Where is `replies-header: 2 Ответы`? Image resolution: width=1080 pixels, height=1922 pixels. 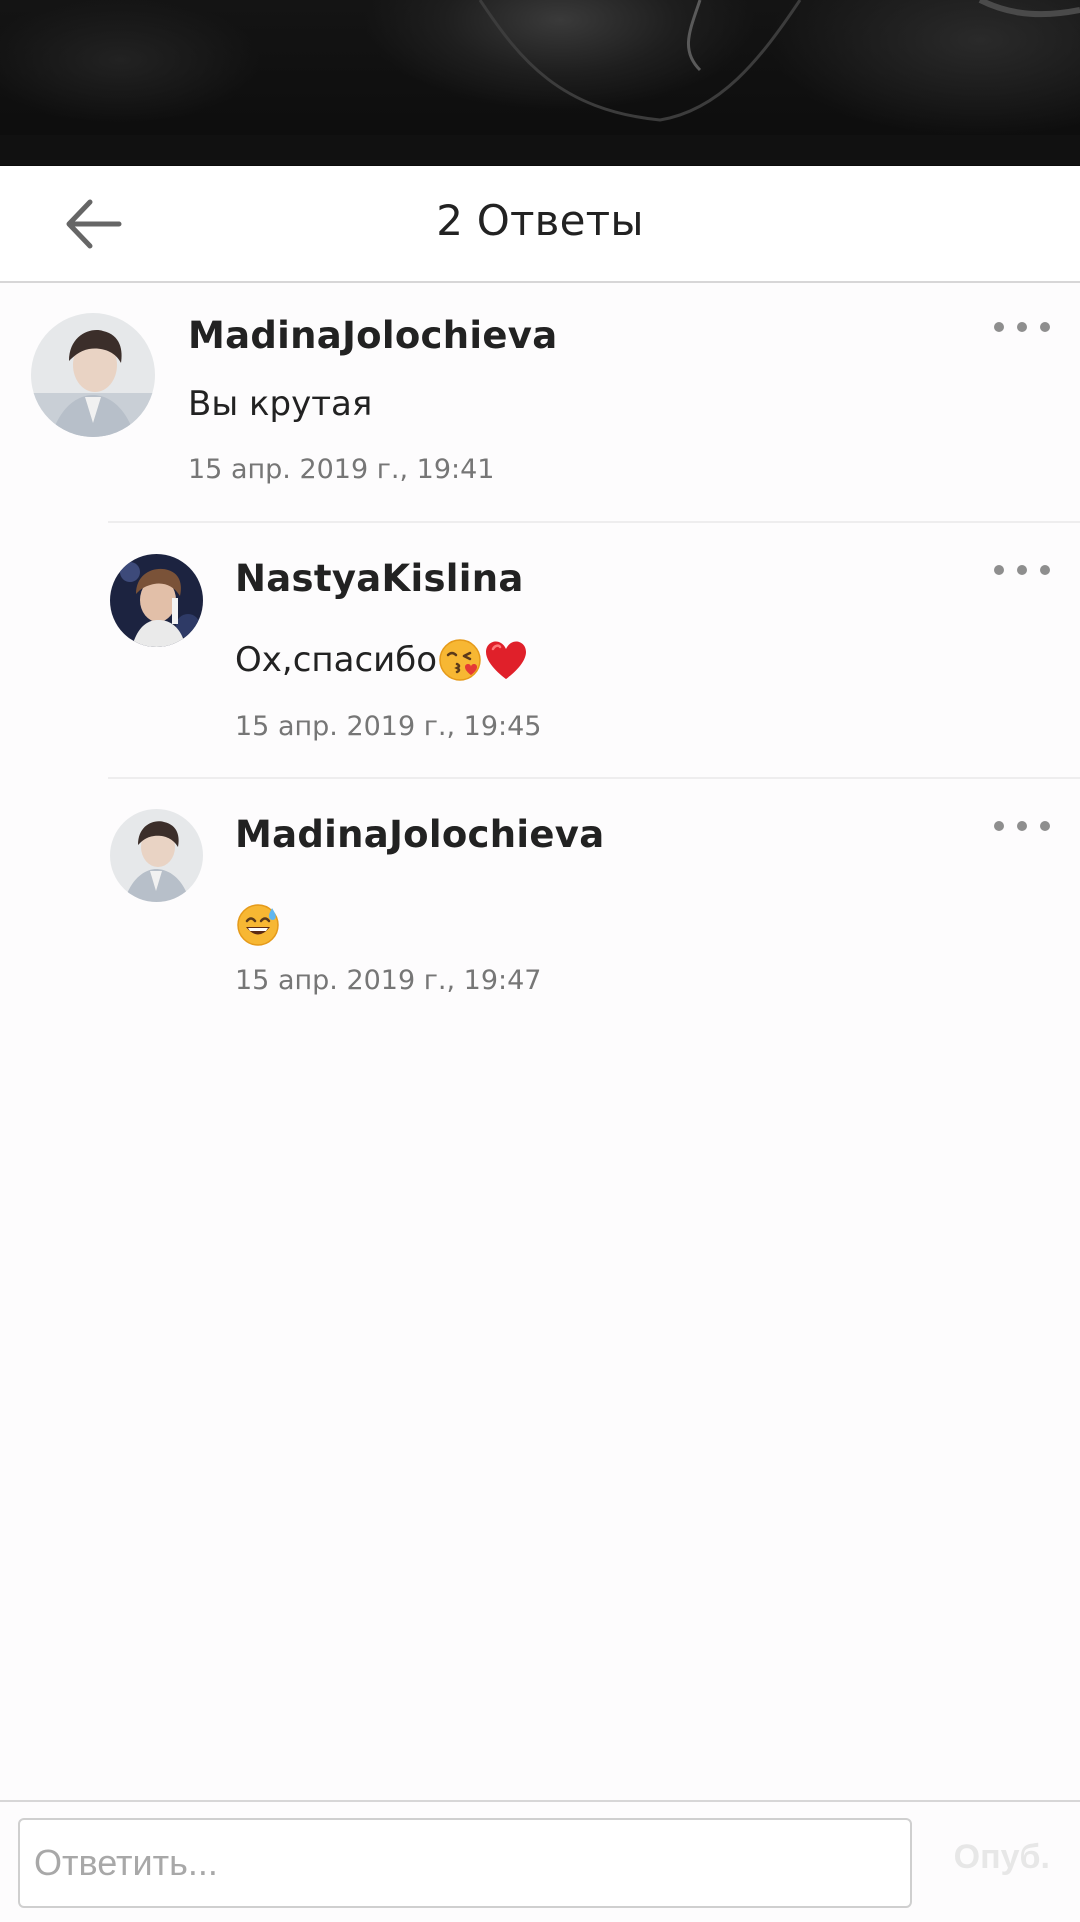
replies-header: 2 Ответы is located at coordinates (540, 224).